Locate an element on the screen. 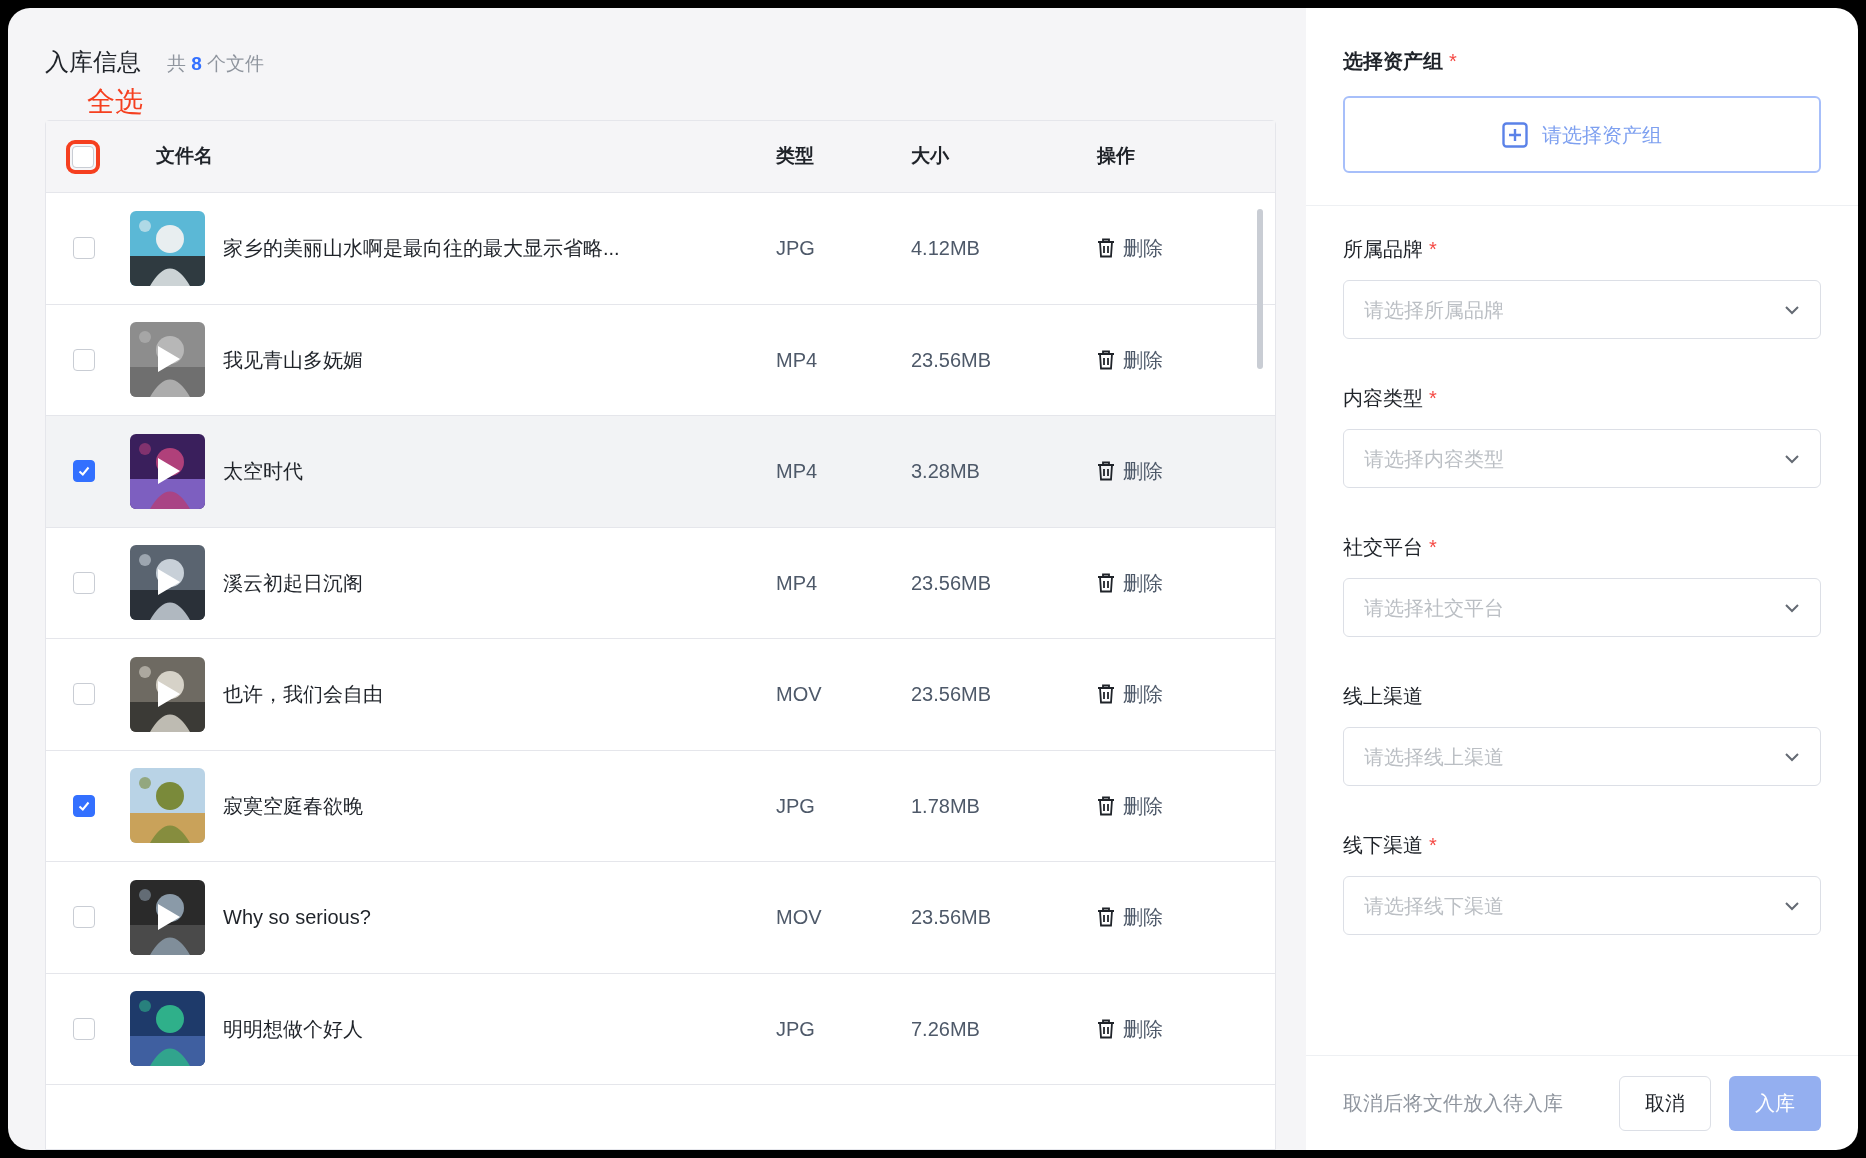 This screenshot has width=1866, height=1158. column-header: 文件名 is located at coordinates (185, 156).